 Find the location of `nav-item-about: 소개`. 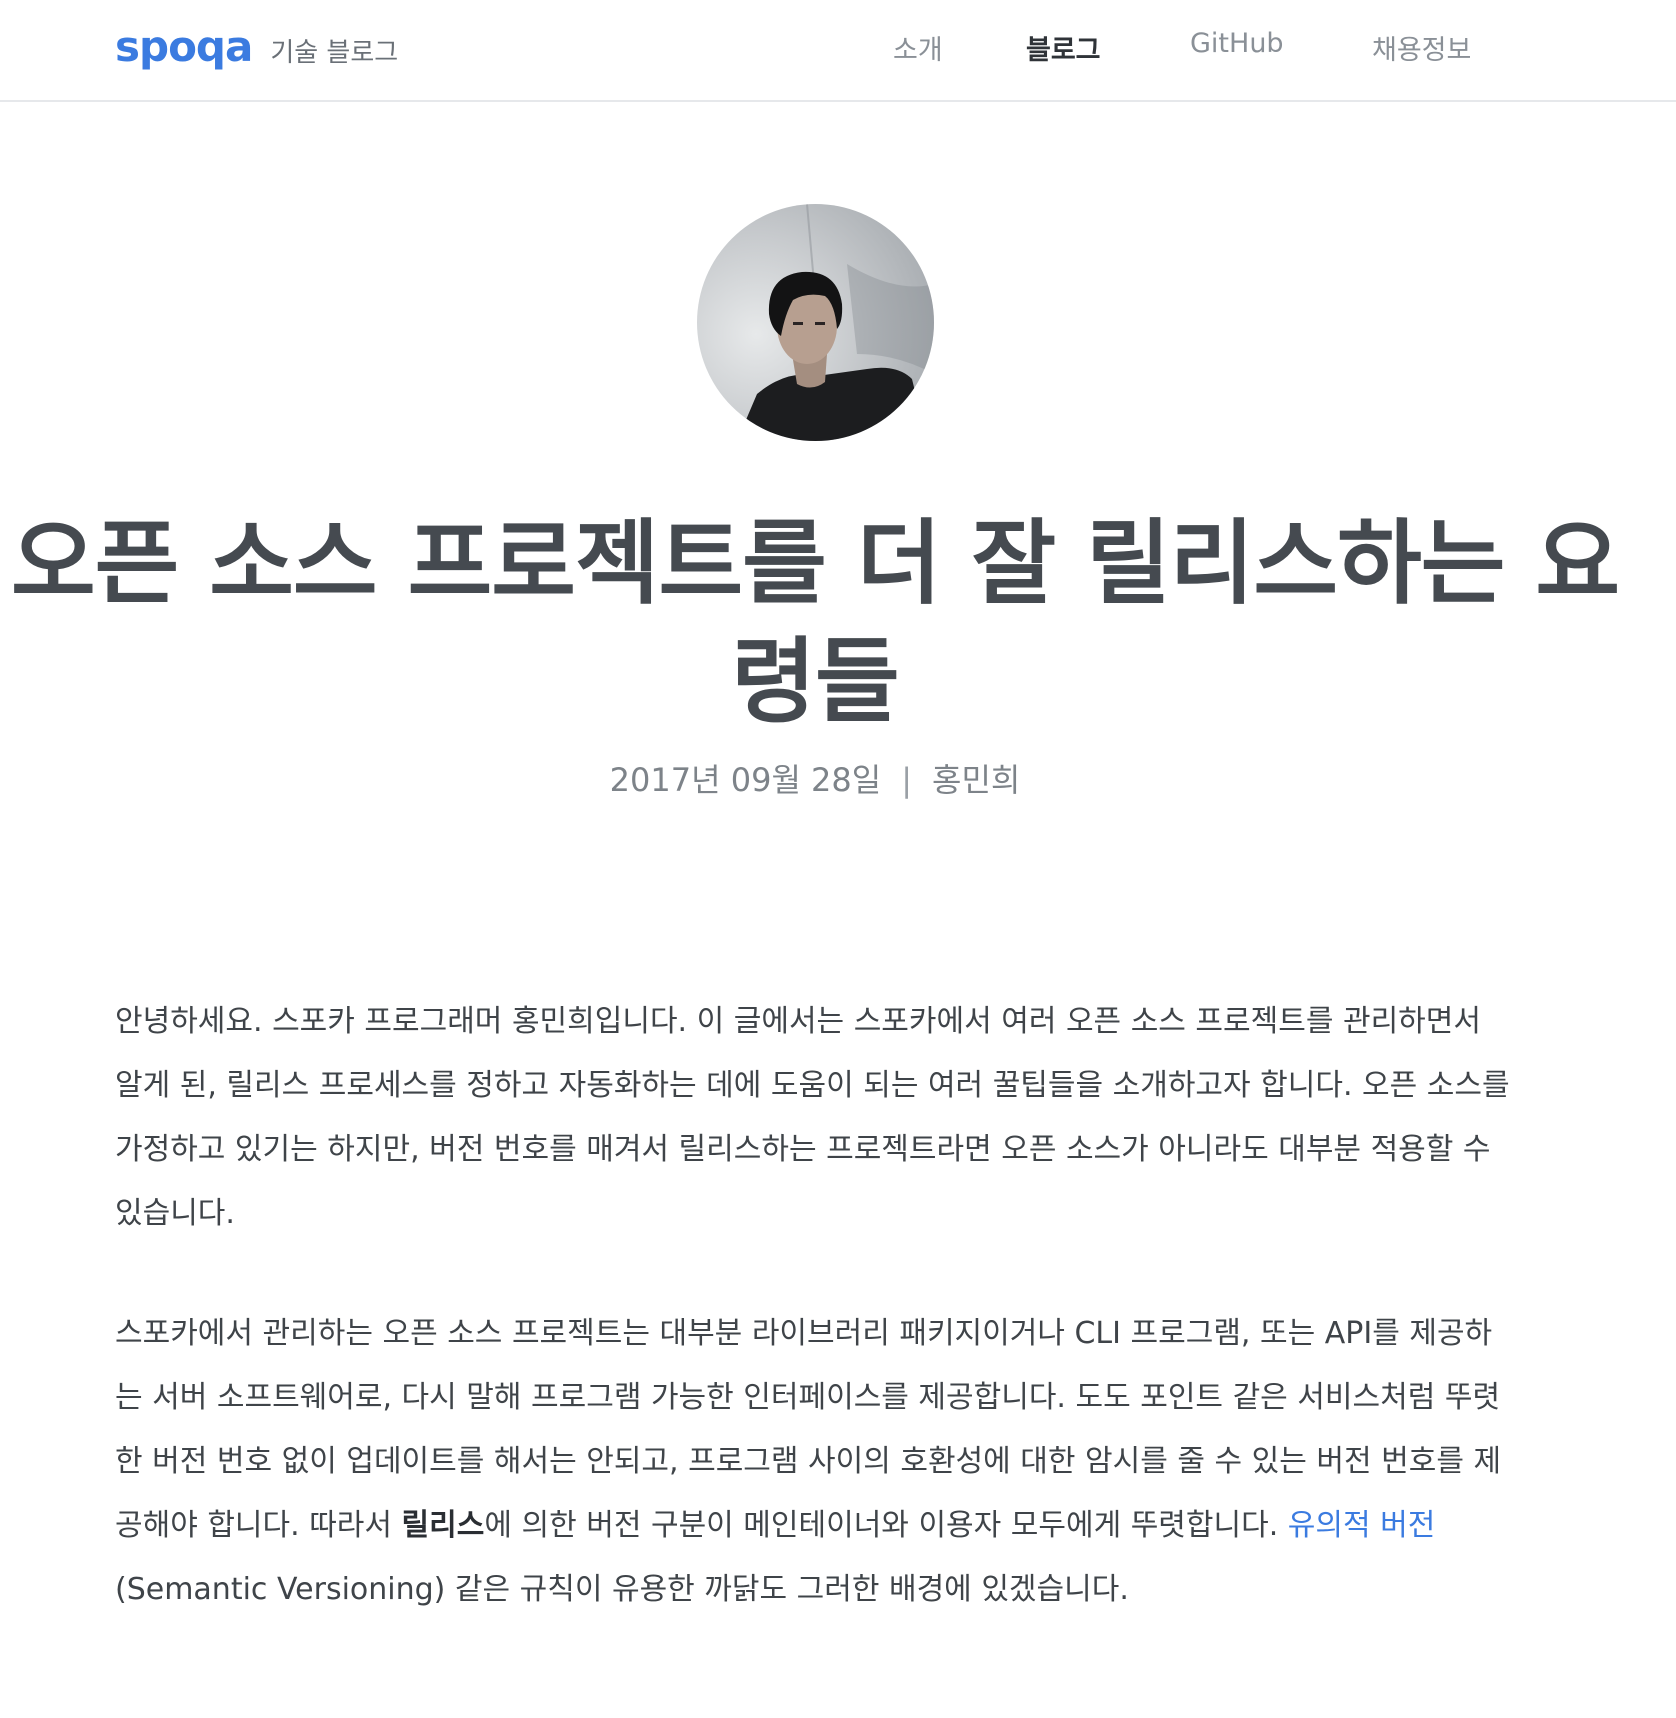

nav-item-about: 소개 is located at coordinates (918, 47).